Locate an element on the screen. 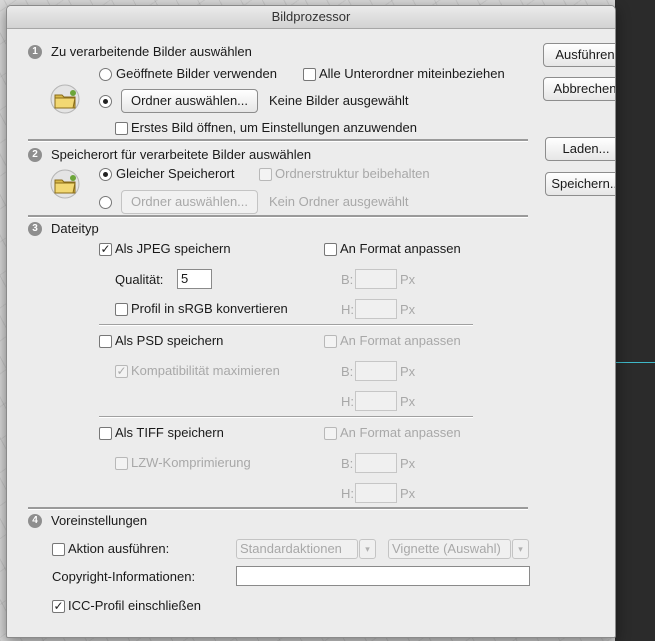 This screenshot has height=641, width=655. action-set-select: Standardaktionen is located at coordinates (297, 549).